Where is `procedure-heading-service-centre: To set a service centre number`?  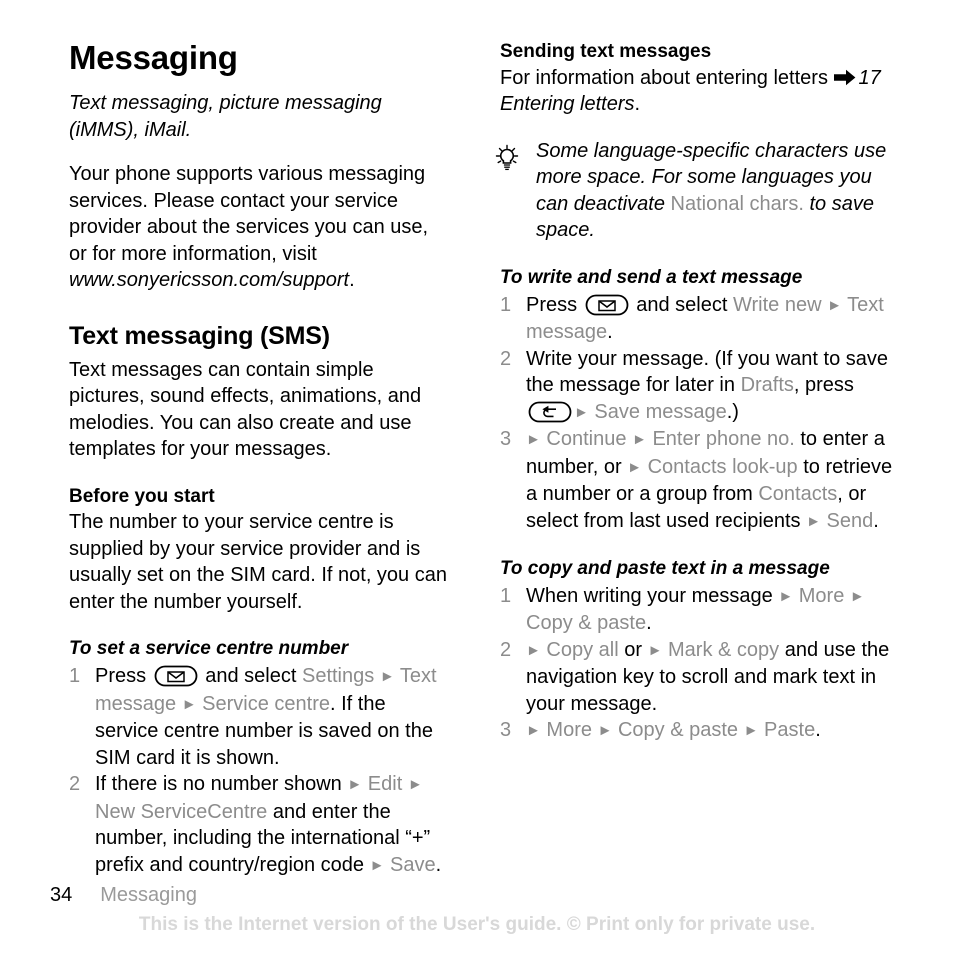
procedure-heading-service-centre: To set a service centre number is located at coordinates (209, 649).